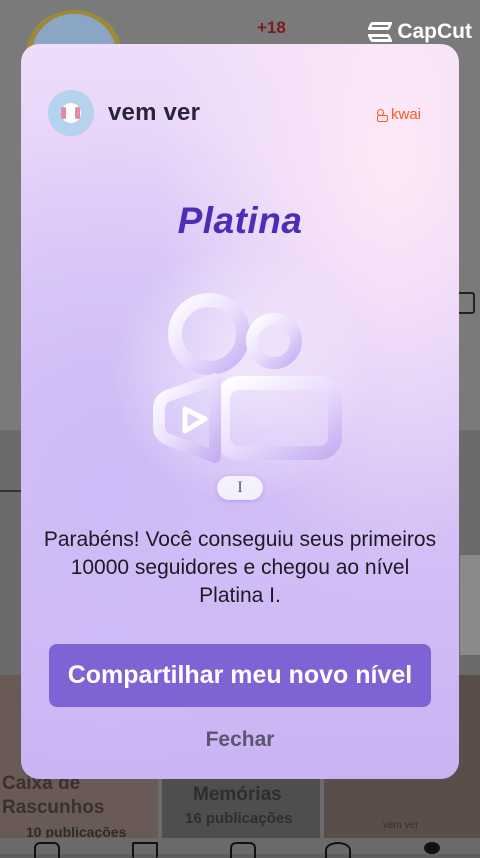 The image size is (480, 858). I want to click on close-button: Fechar, so click(240, 740).